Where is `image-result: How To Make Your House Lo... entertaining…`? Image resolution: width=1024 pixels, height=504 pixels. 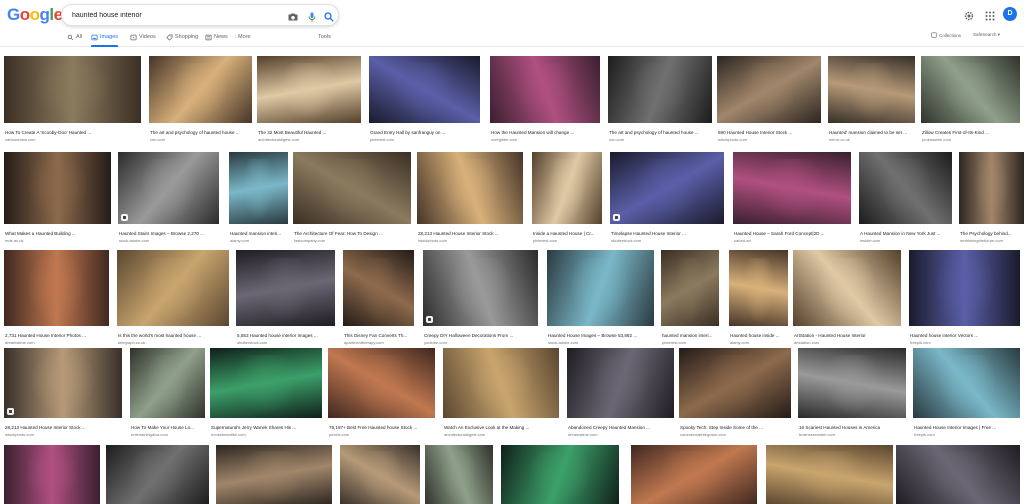 image-result: How To Make Your House Lo... entertaining… is located at coordinates (167, 393).